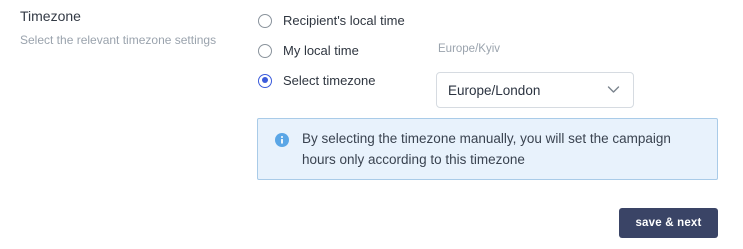  What do you see at coordinates (668, 223) in the screenshot?
I see `save-and-next-button: save & next` at bounding box center [668, 223].